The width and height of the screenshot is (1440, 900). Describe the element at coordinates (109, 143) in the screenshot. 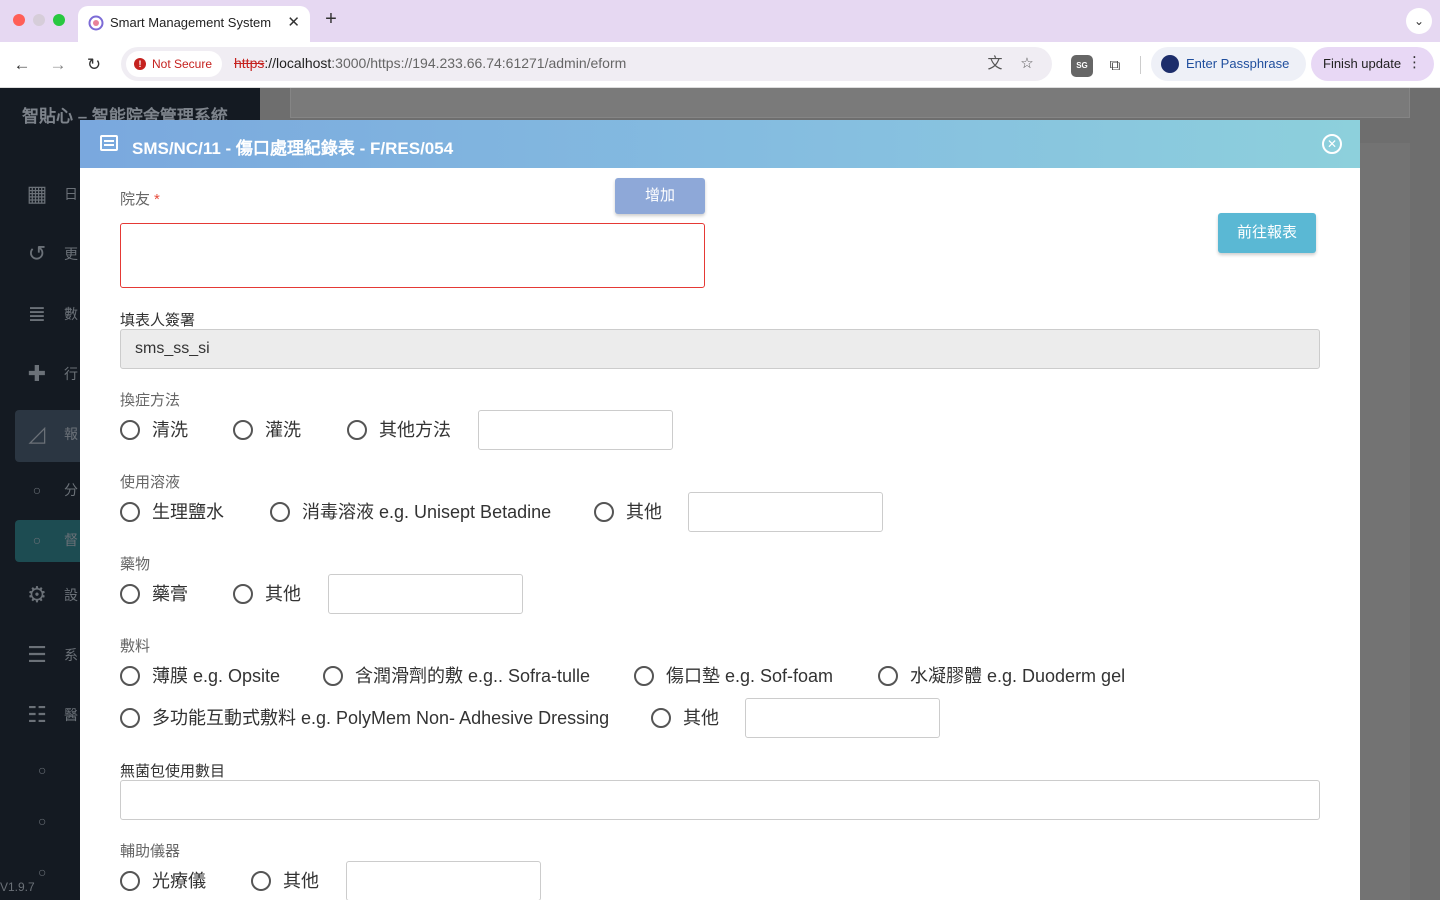

I see `form-icon` at that location.